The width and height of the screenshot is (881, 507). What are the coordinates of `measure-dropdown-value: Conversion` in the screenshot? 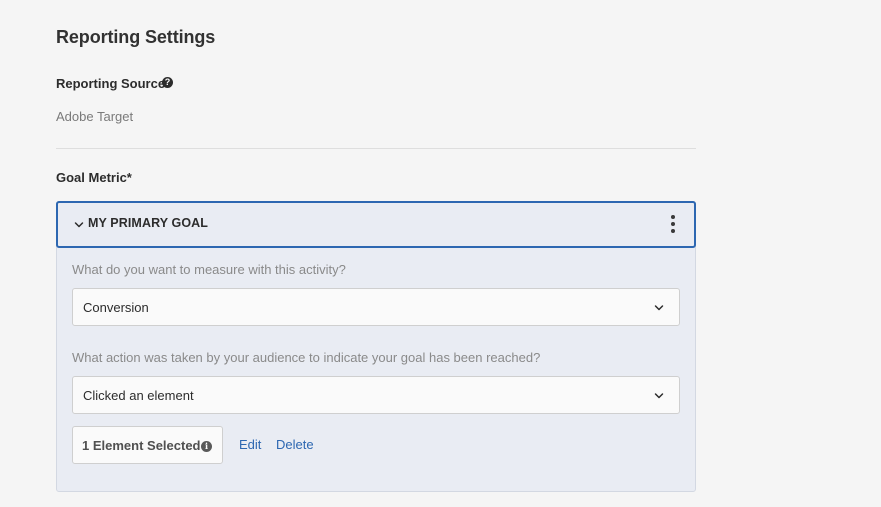 It's located at (116, 307).